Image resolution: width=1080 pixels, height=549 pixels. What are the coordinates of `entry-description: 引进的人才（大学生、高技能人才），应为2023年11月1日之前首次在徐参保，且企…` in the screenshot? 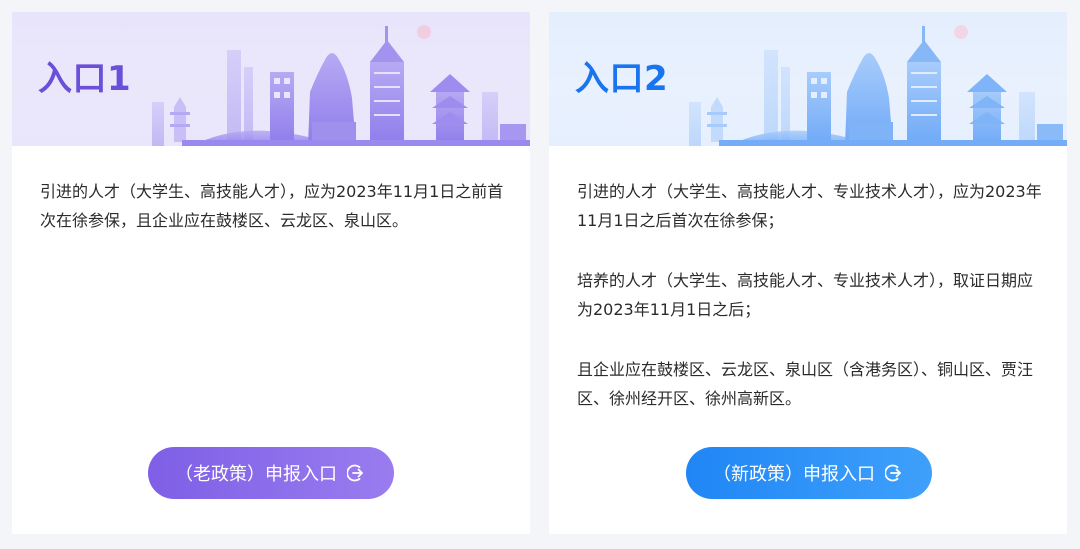 It's located at (275, 221).